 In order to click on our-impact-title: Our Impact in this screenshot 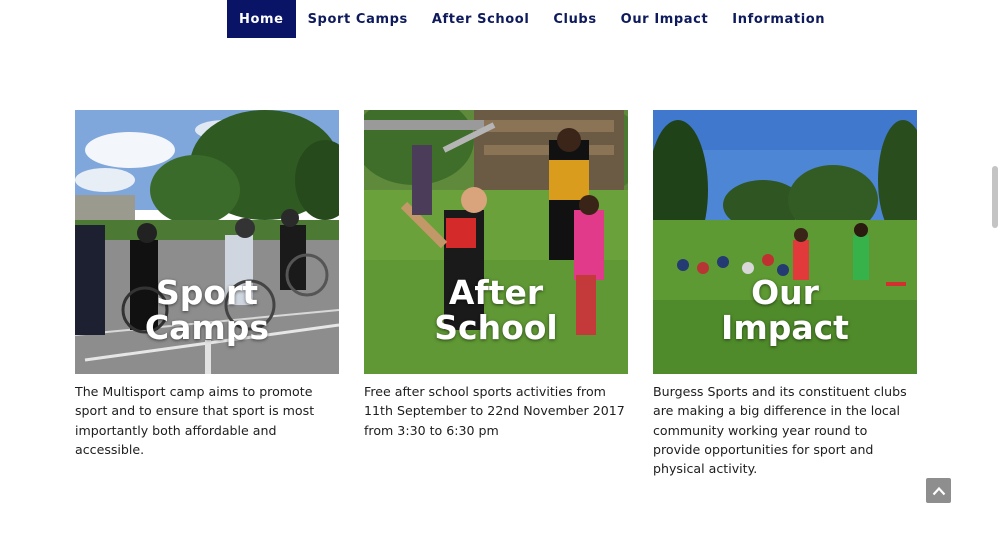, I will do `click(785, 310)`.